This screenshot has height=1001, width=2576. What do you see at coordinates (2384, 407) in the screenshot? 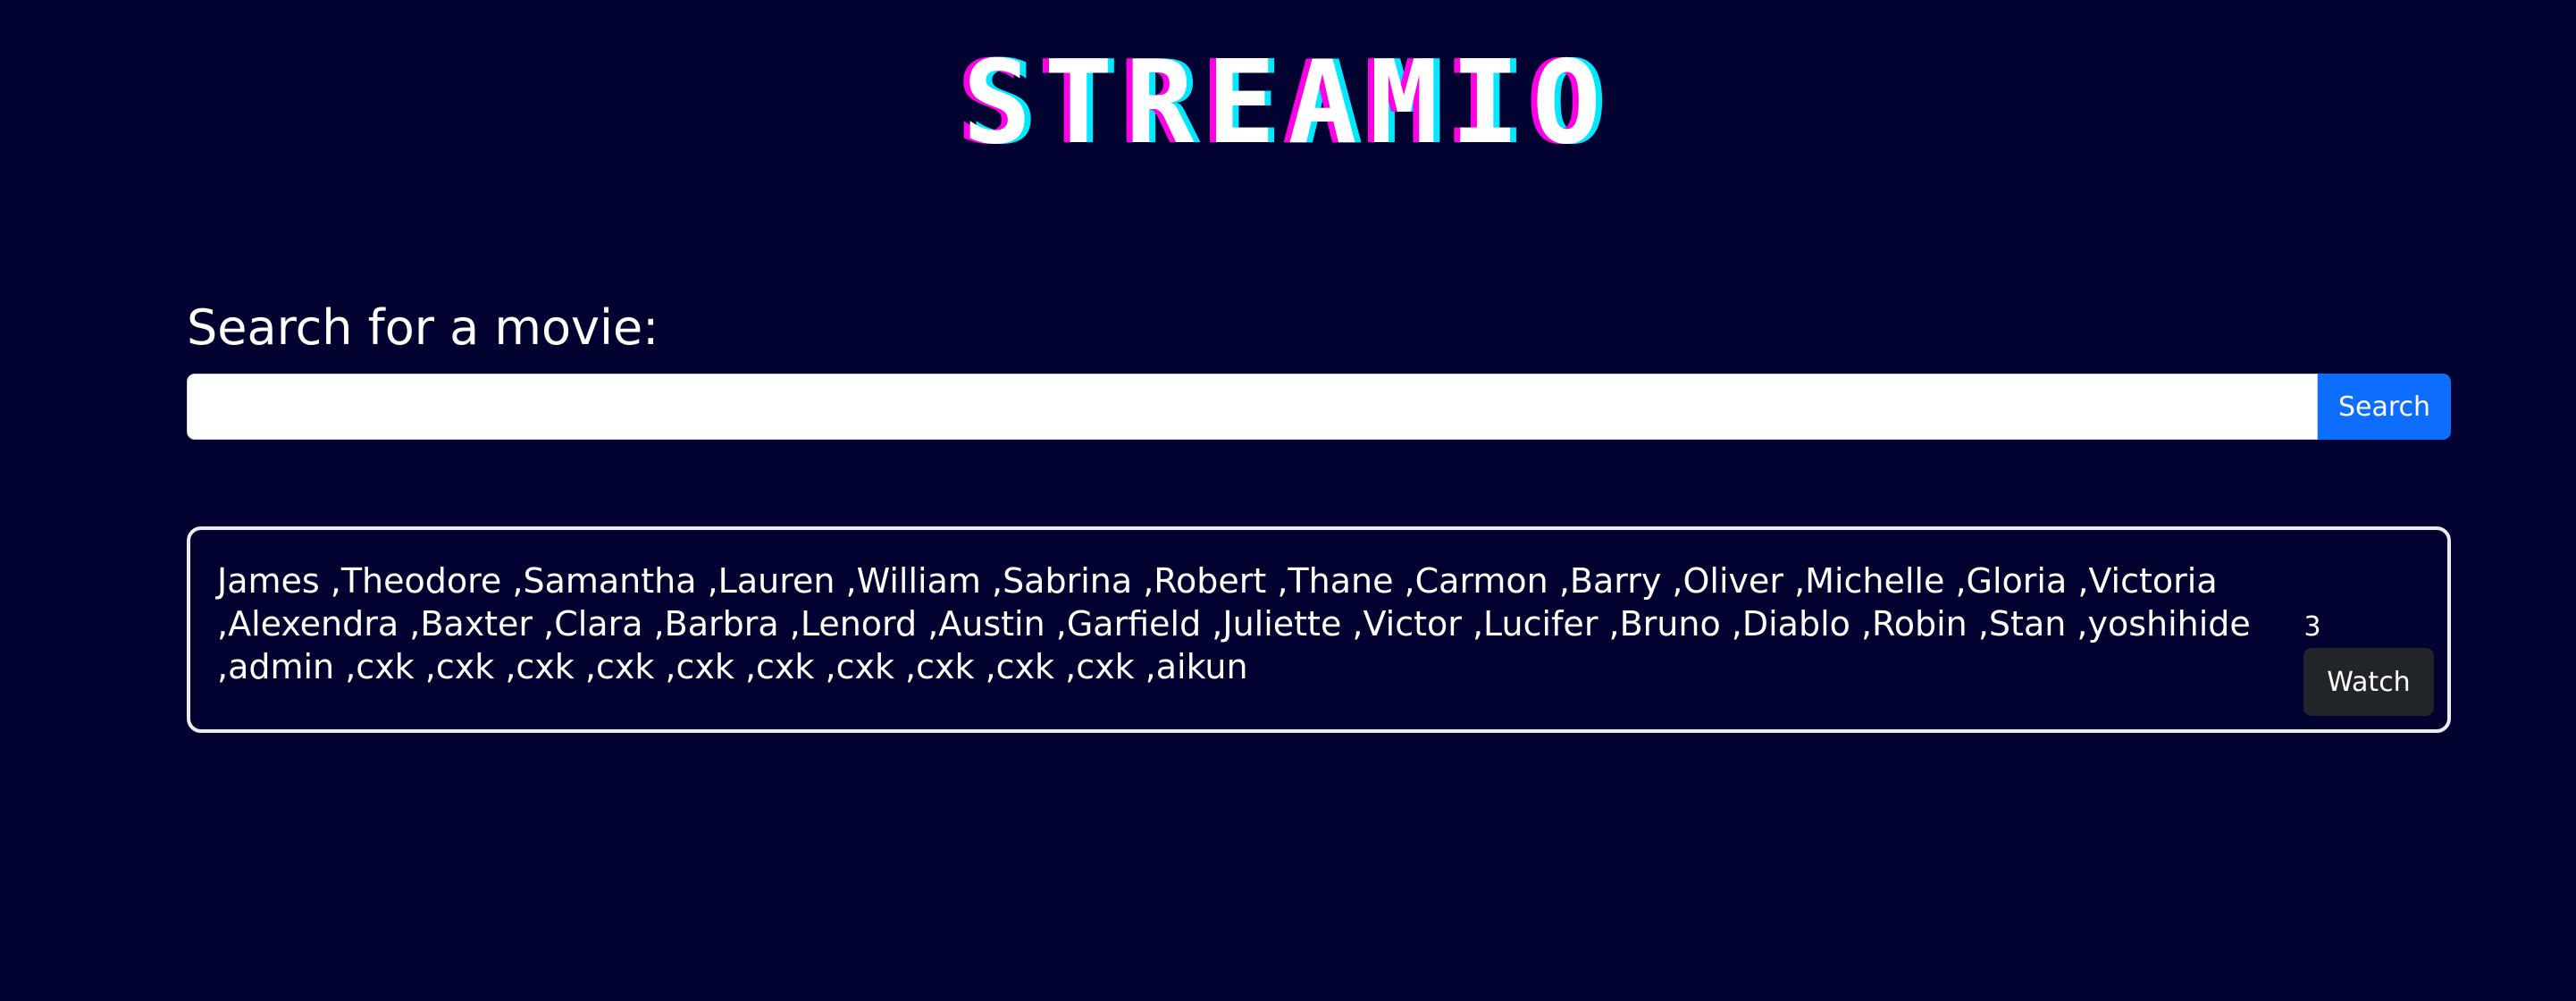
I see `search-button: Search` at bounding box center [2384, 407].